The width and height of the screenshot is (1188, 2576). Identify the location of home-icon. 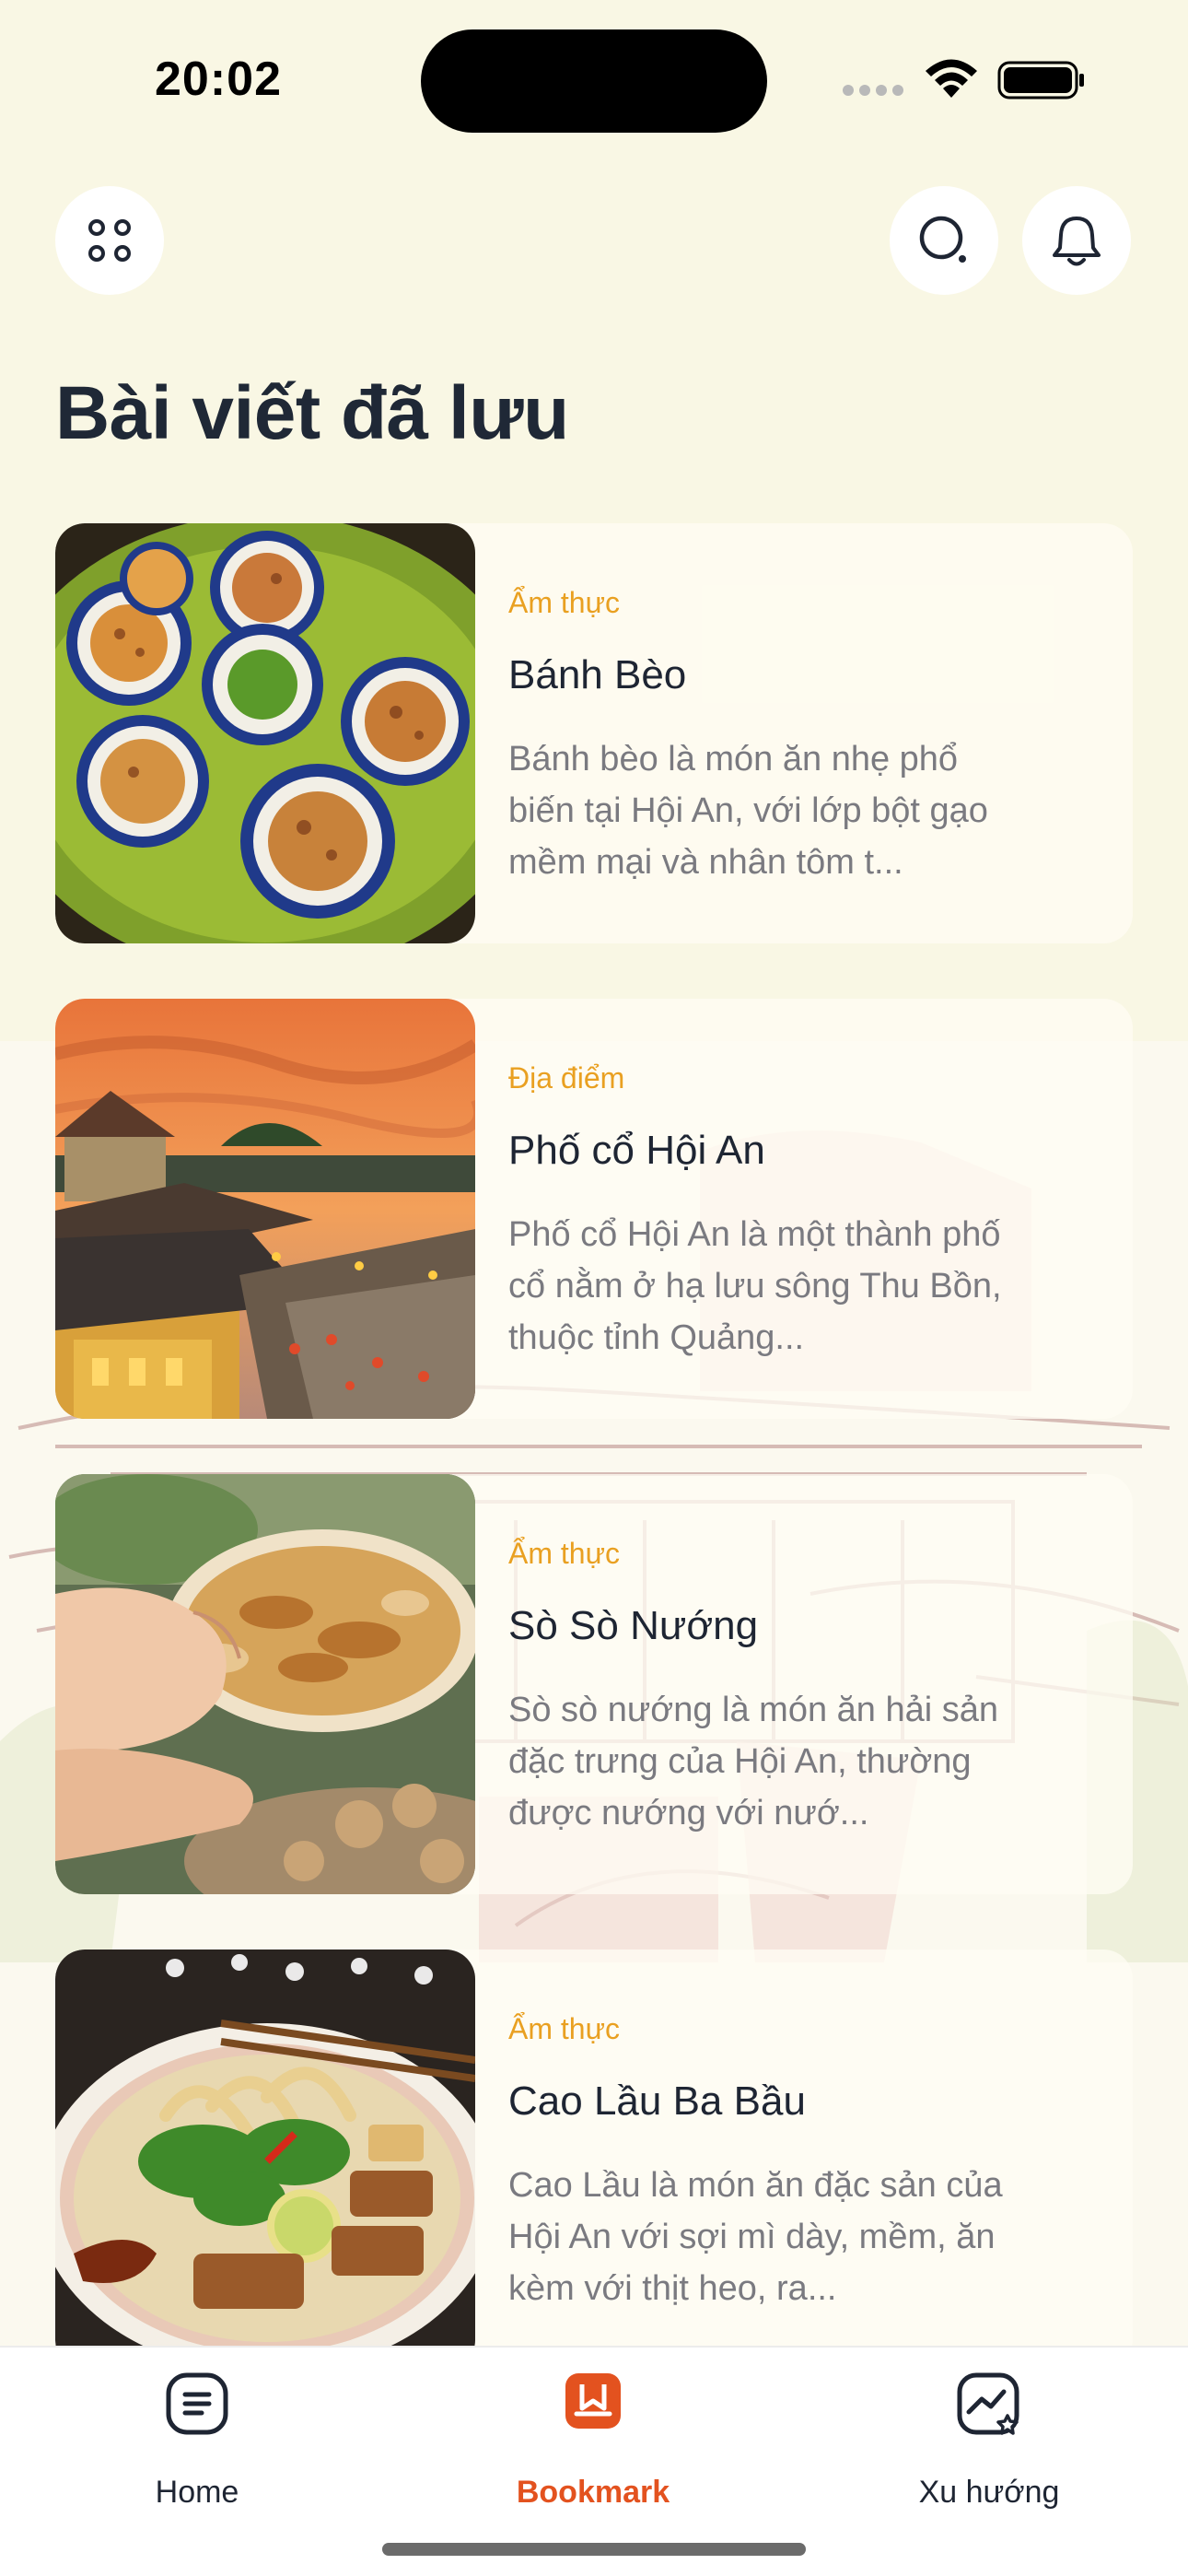
(197, 2403).